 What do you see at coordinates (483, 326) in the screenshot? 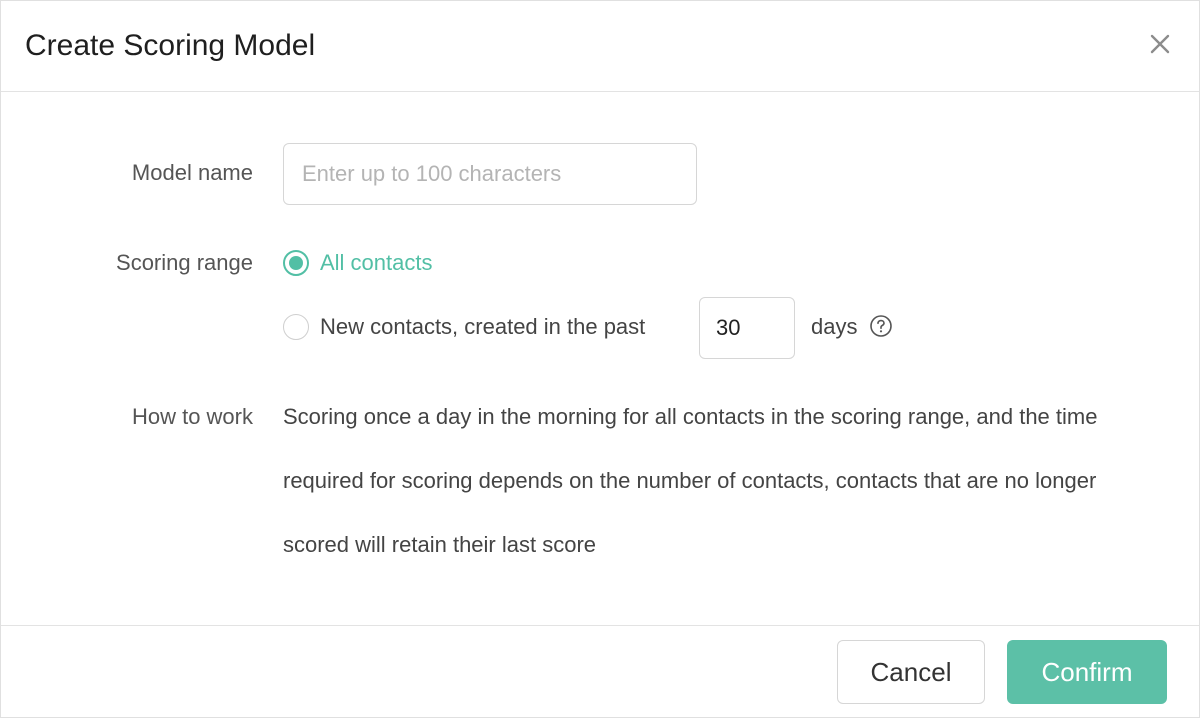
I see `new-contacts-label: New contacts, created in the past` at bounding box center [483, 326].